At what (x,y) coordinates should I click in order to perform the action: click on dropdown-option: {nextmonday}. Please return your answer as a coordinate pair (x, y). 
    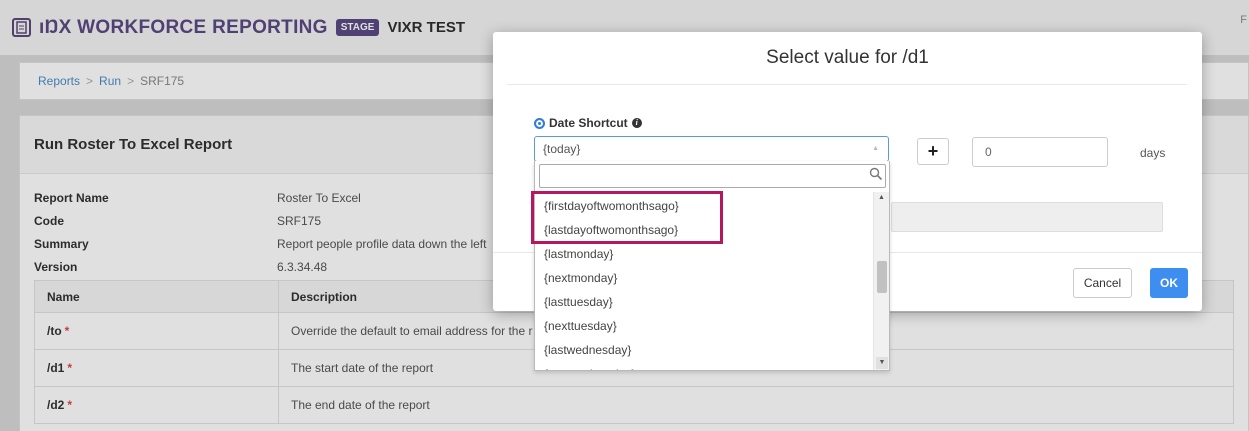
    Looking at the image, I should click on (704, 278).